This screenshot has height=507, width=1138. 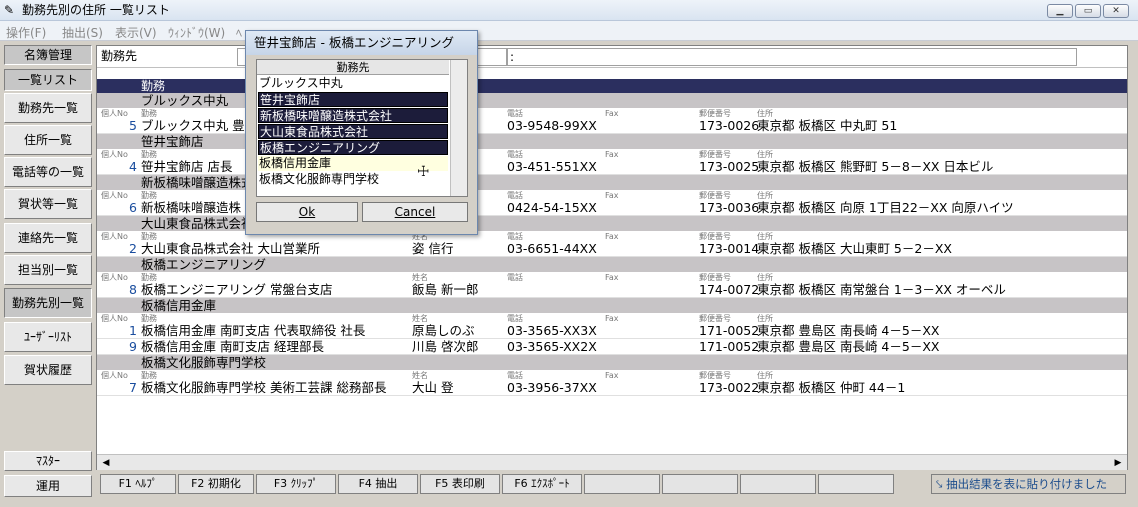 What do you see at coordinates (353, 131) in the screenshot?
I see `dialog-option: 大山東食品株式会社` at bounding box center [353, 131].